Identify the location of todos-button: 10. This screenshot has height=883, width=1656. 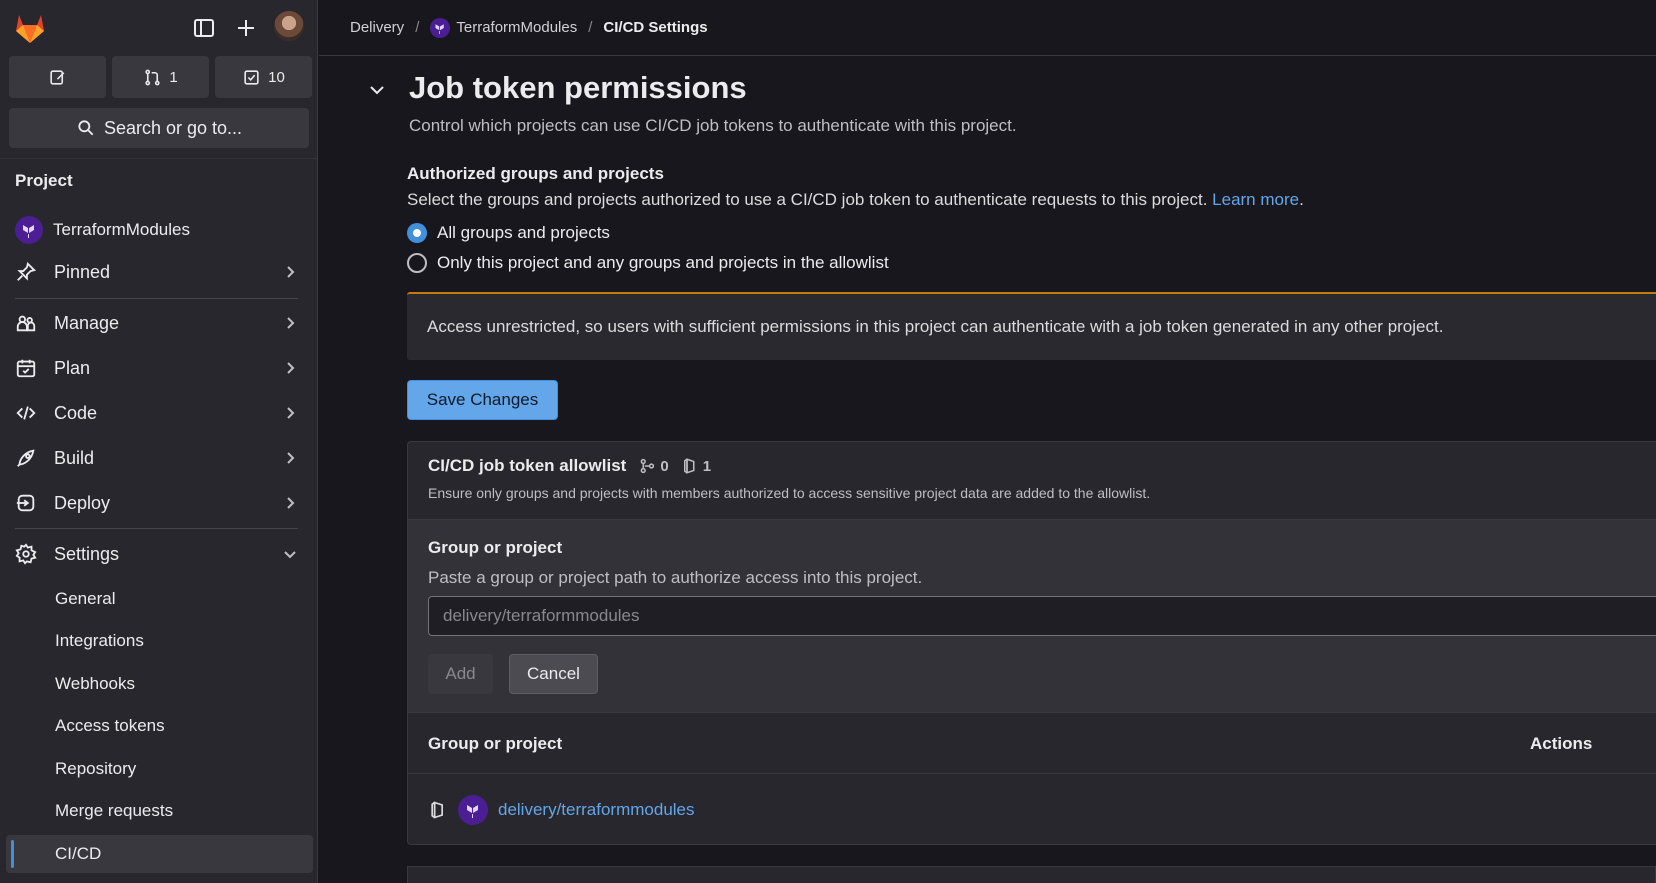
(263, 77).